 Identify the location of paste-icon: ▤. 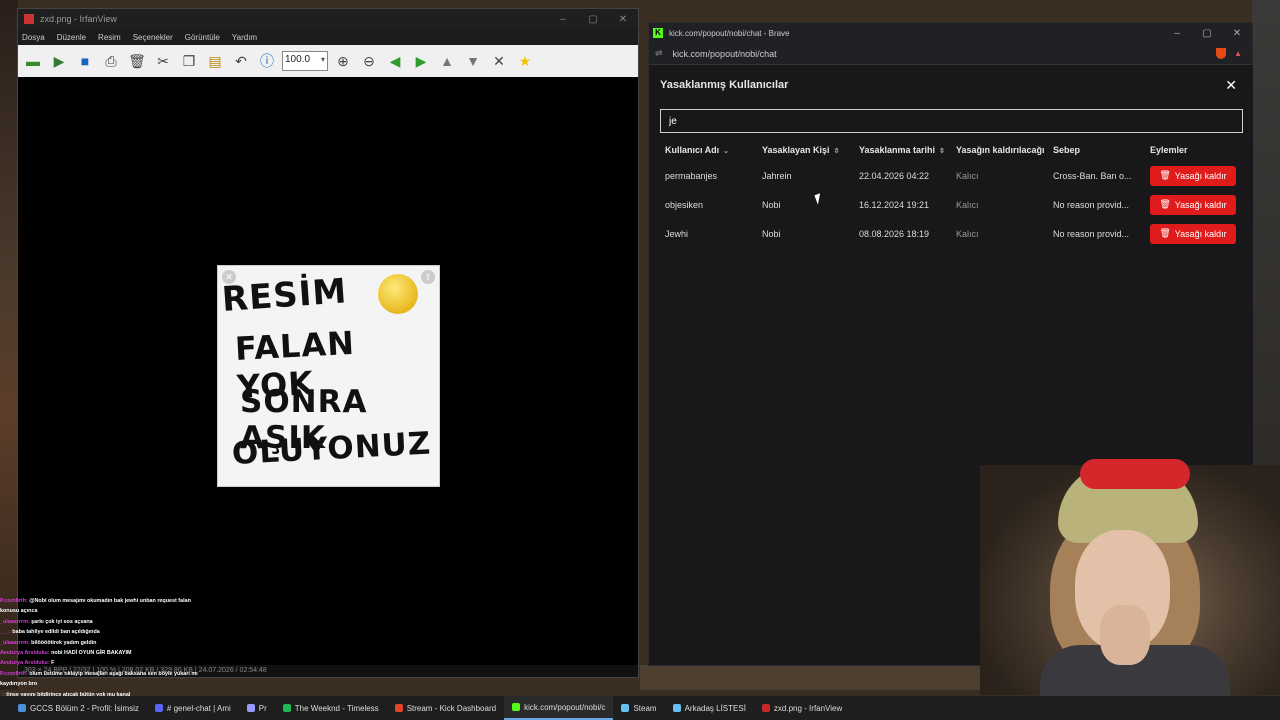
(215, 61).